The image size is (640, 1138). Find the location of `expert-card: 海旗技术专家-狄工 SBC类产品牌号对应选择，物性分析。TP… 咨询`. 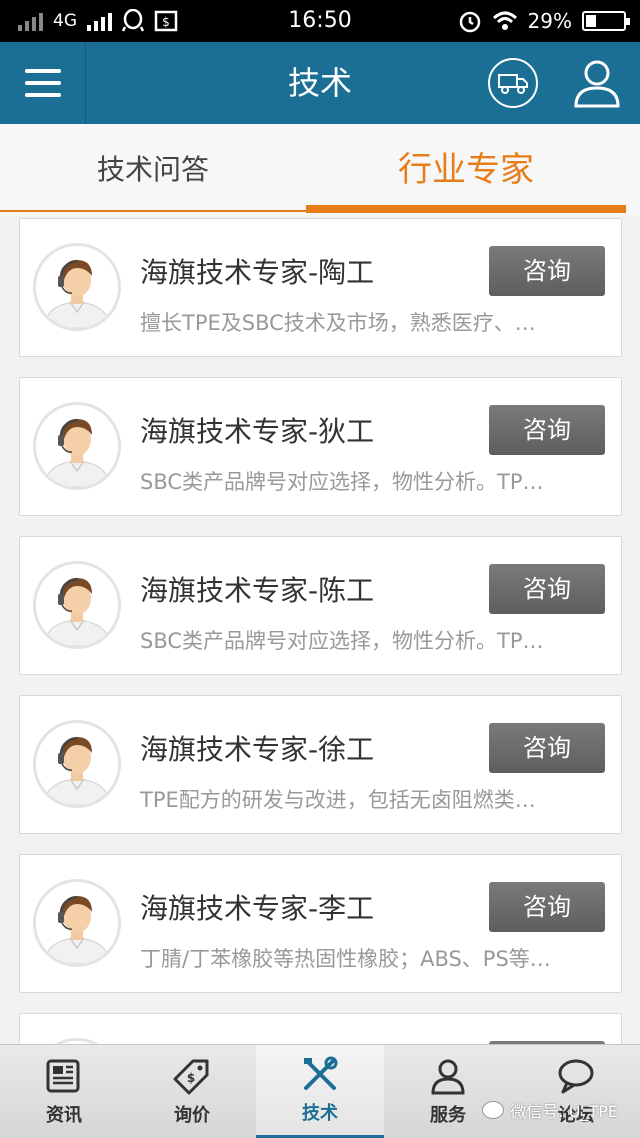

expert-card: 海旗技术专家-狄工 SBC类产品牌号对应选择，物性分析。TP… 咨询 is located at coordinates (320, 446).